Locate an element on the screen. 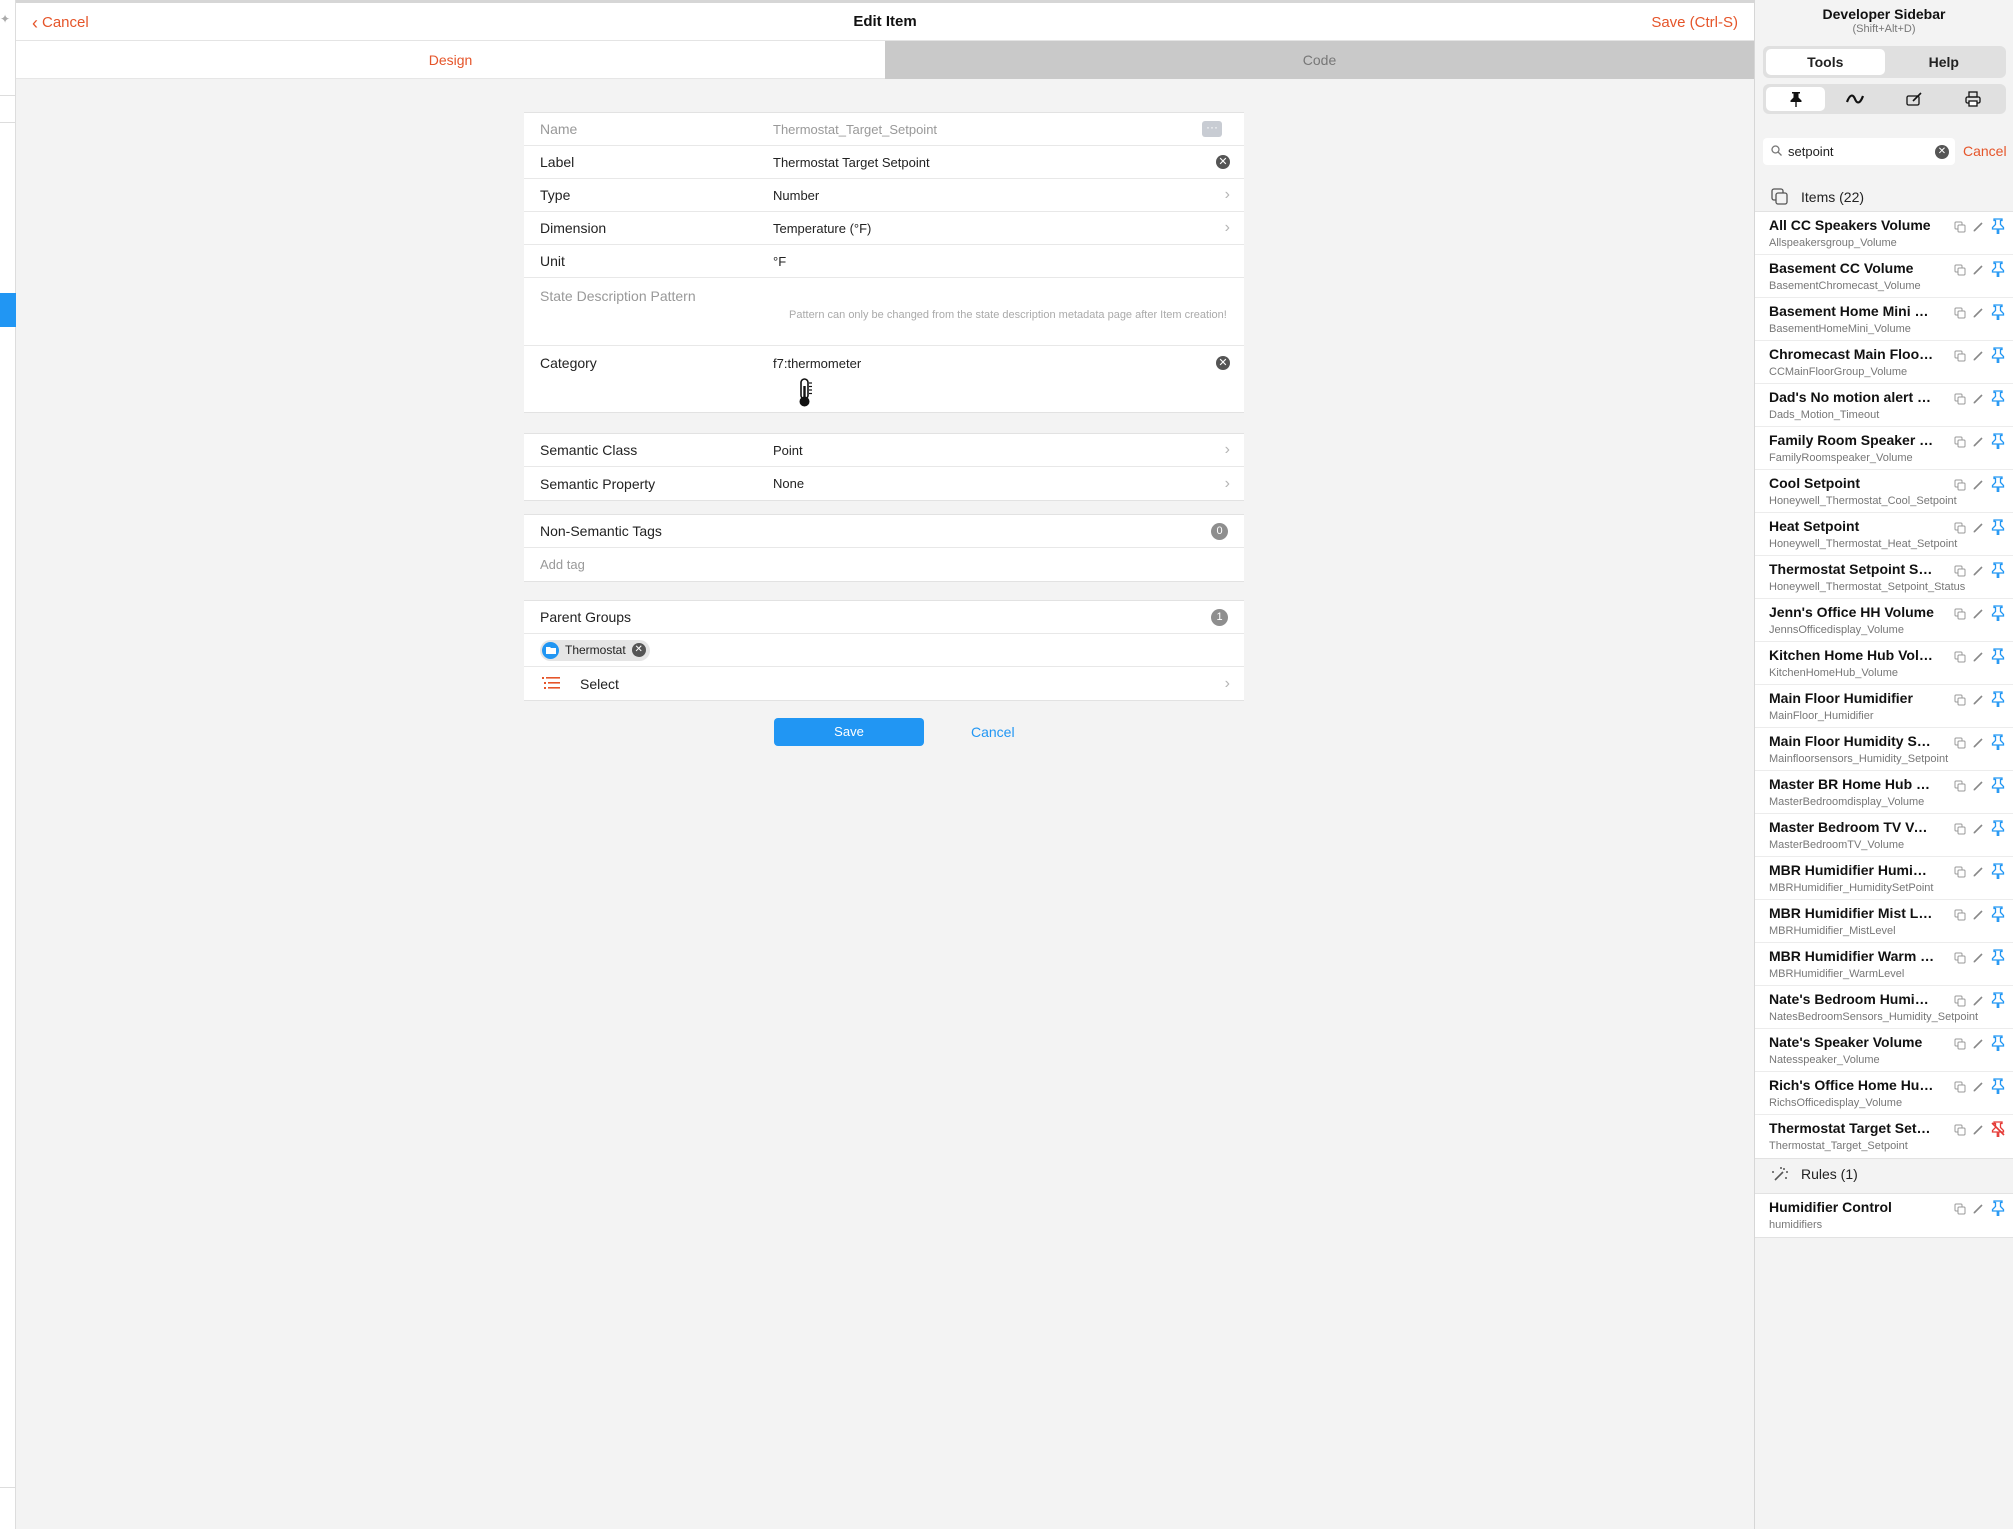 The height and width of the screenshot is (1529, 2013). tab-help: Help is located at coordinates (1944, 62).